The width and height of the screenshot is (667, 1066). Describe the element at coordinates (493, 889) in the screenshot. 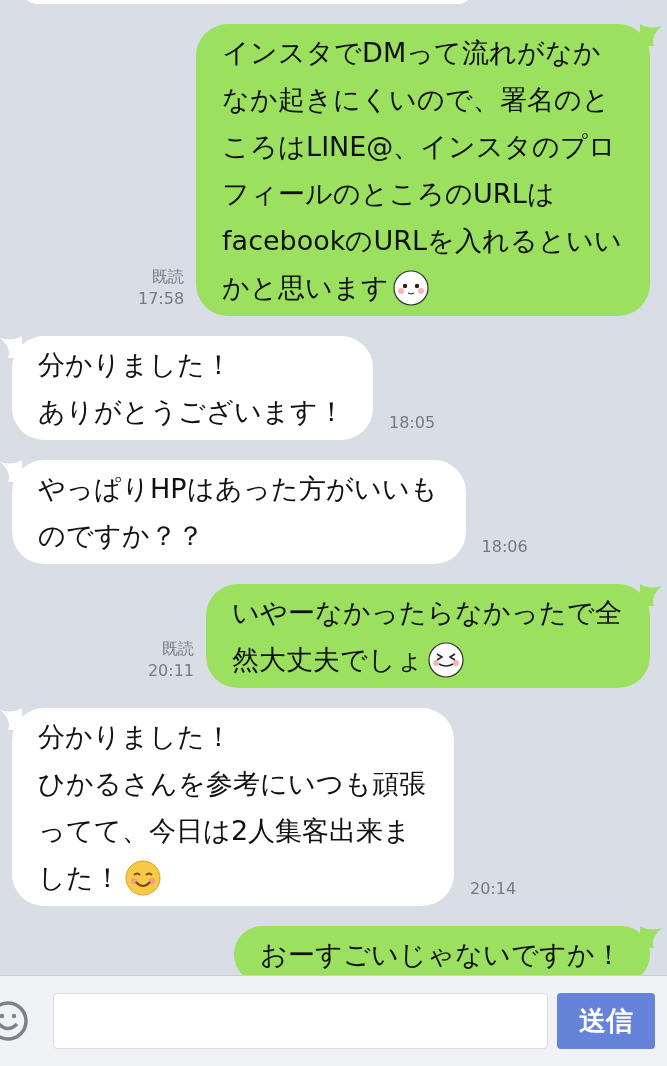

I see `message-time: 20:14` at that location.